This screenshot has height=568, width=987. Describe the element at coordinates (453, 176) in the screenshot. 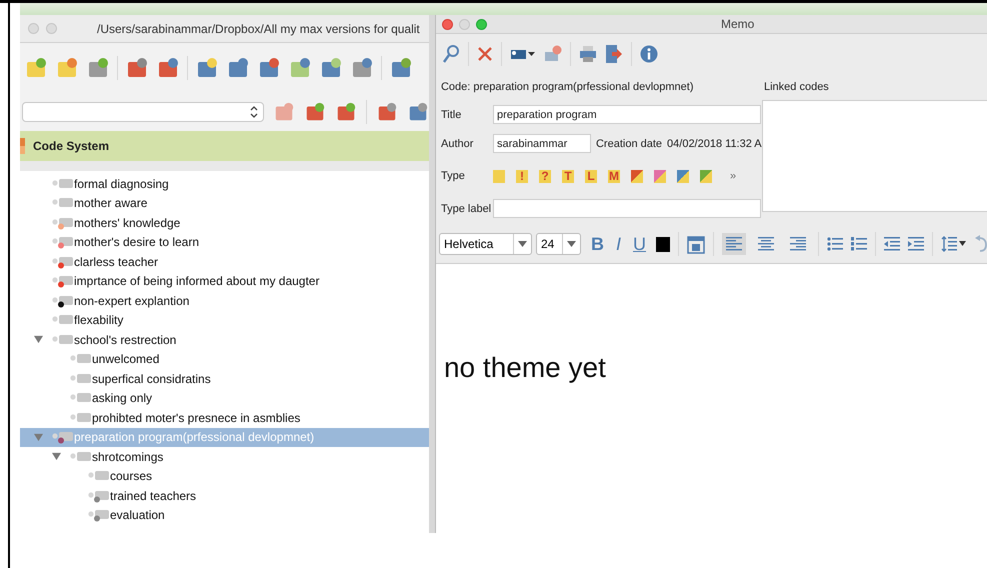

I see `type-label: Type` at that location.